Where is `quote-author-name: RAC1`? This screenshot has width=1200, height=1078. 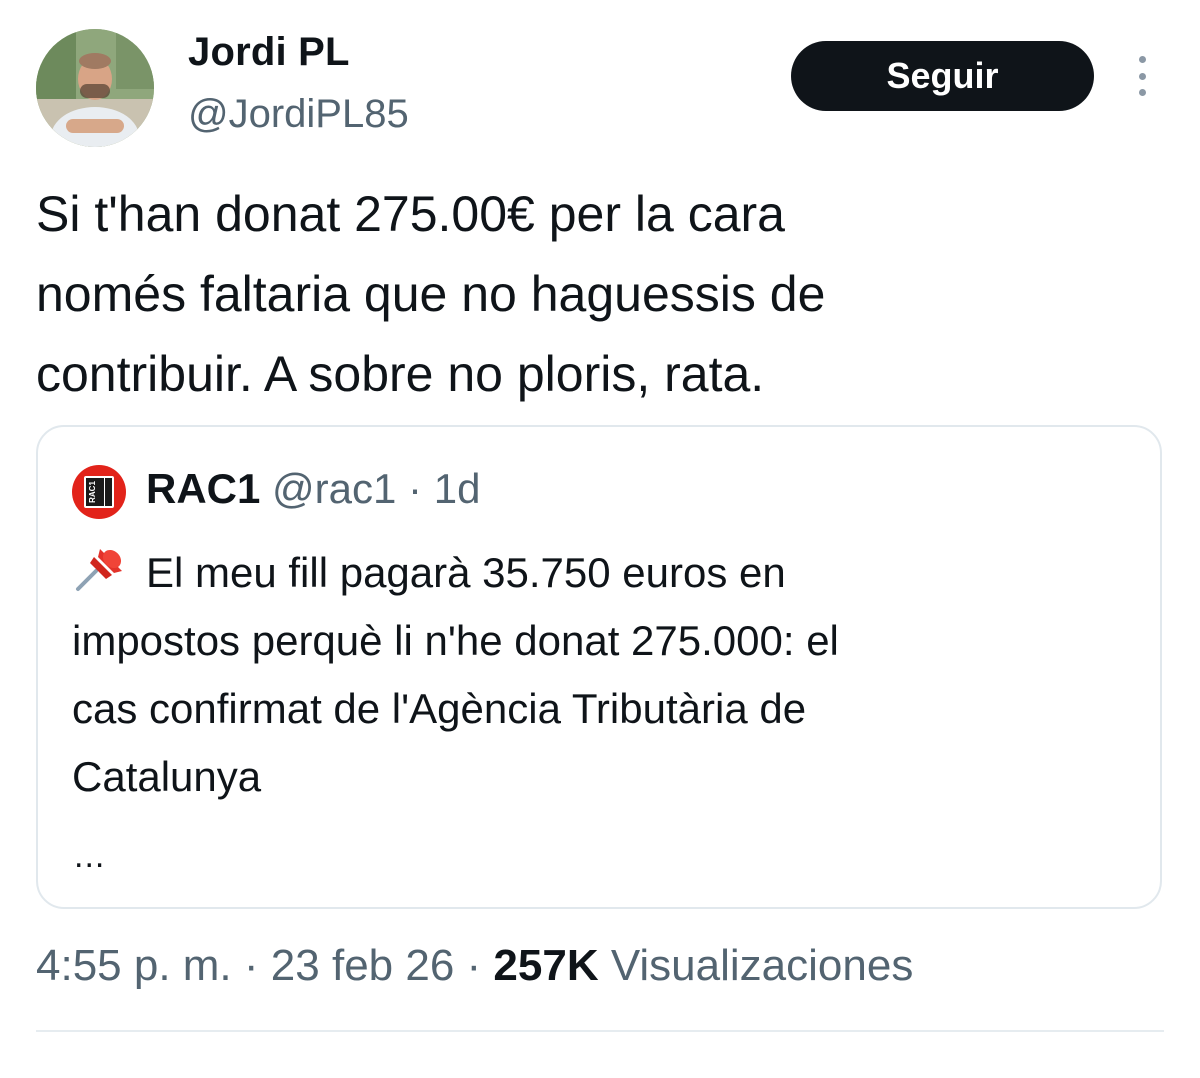 quote-author-name: RAC1 is located at coordinates (203, 488).